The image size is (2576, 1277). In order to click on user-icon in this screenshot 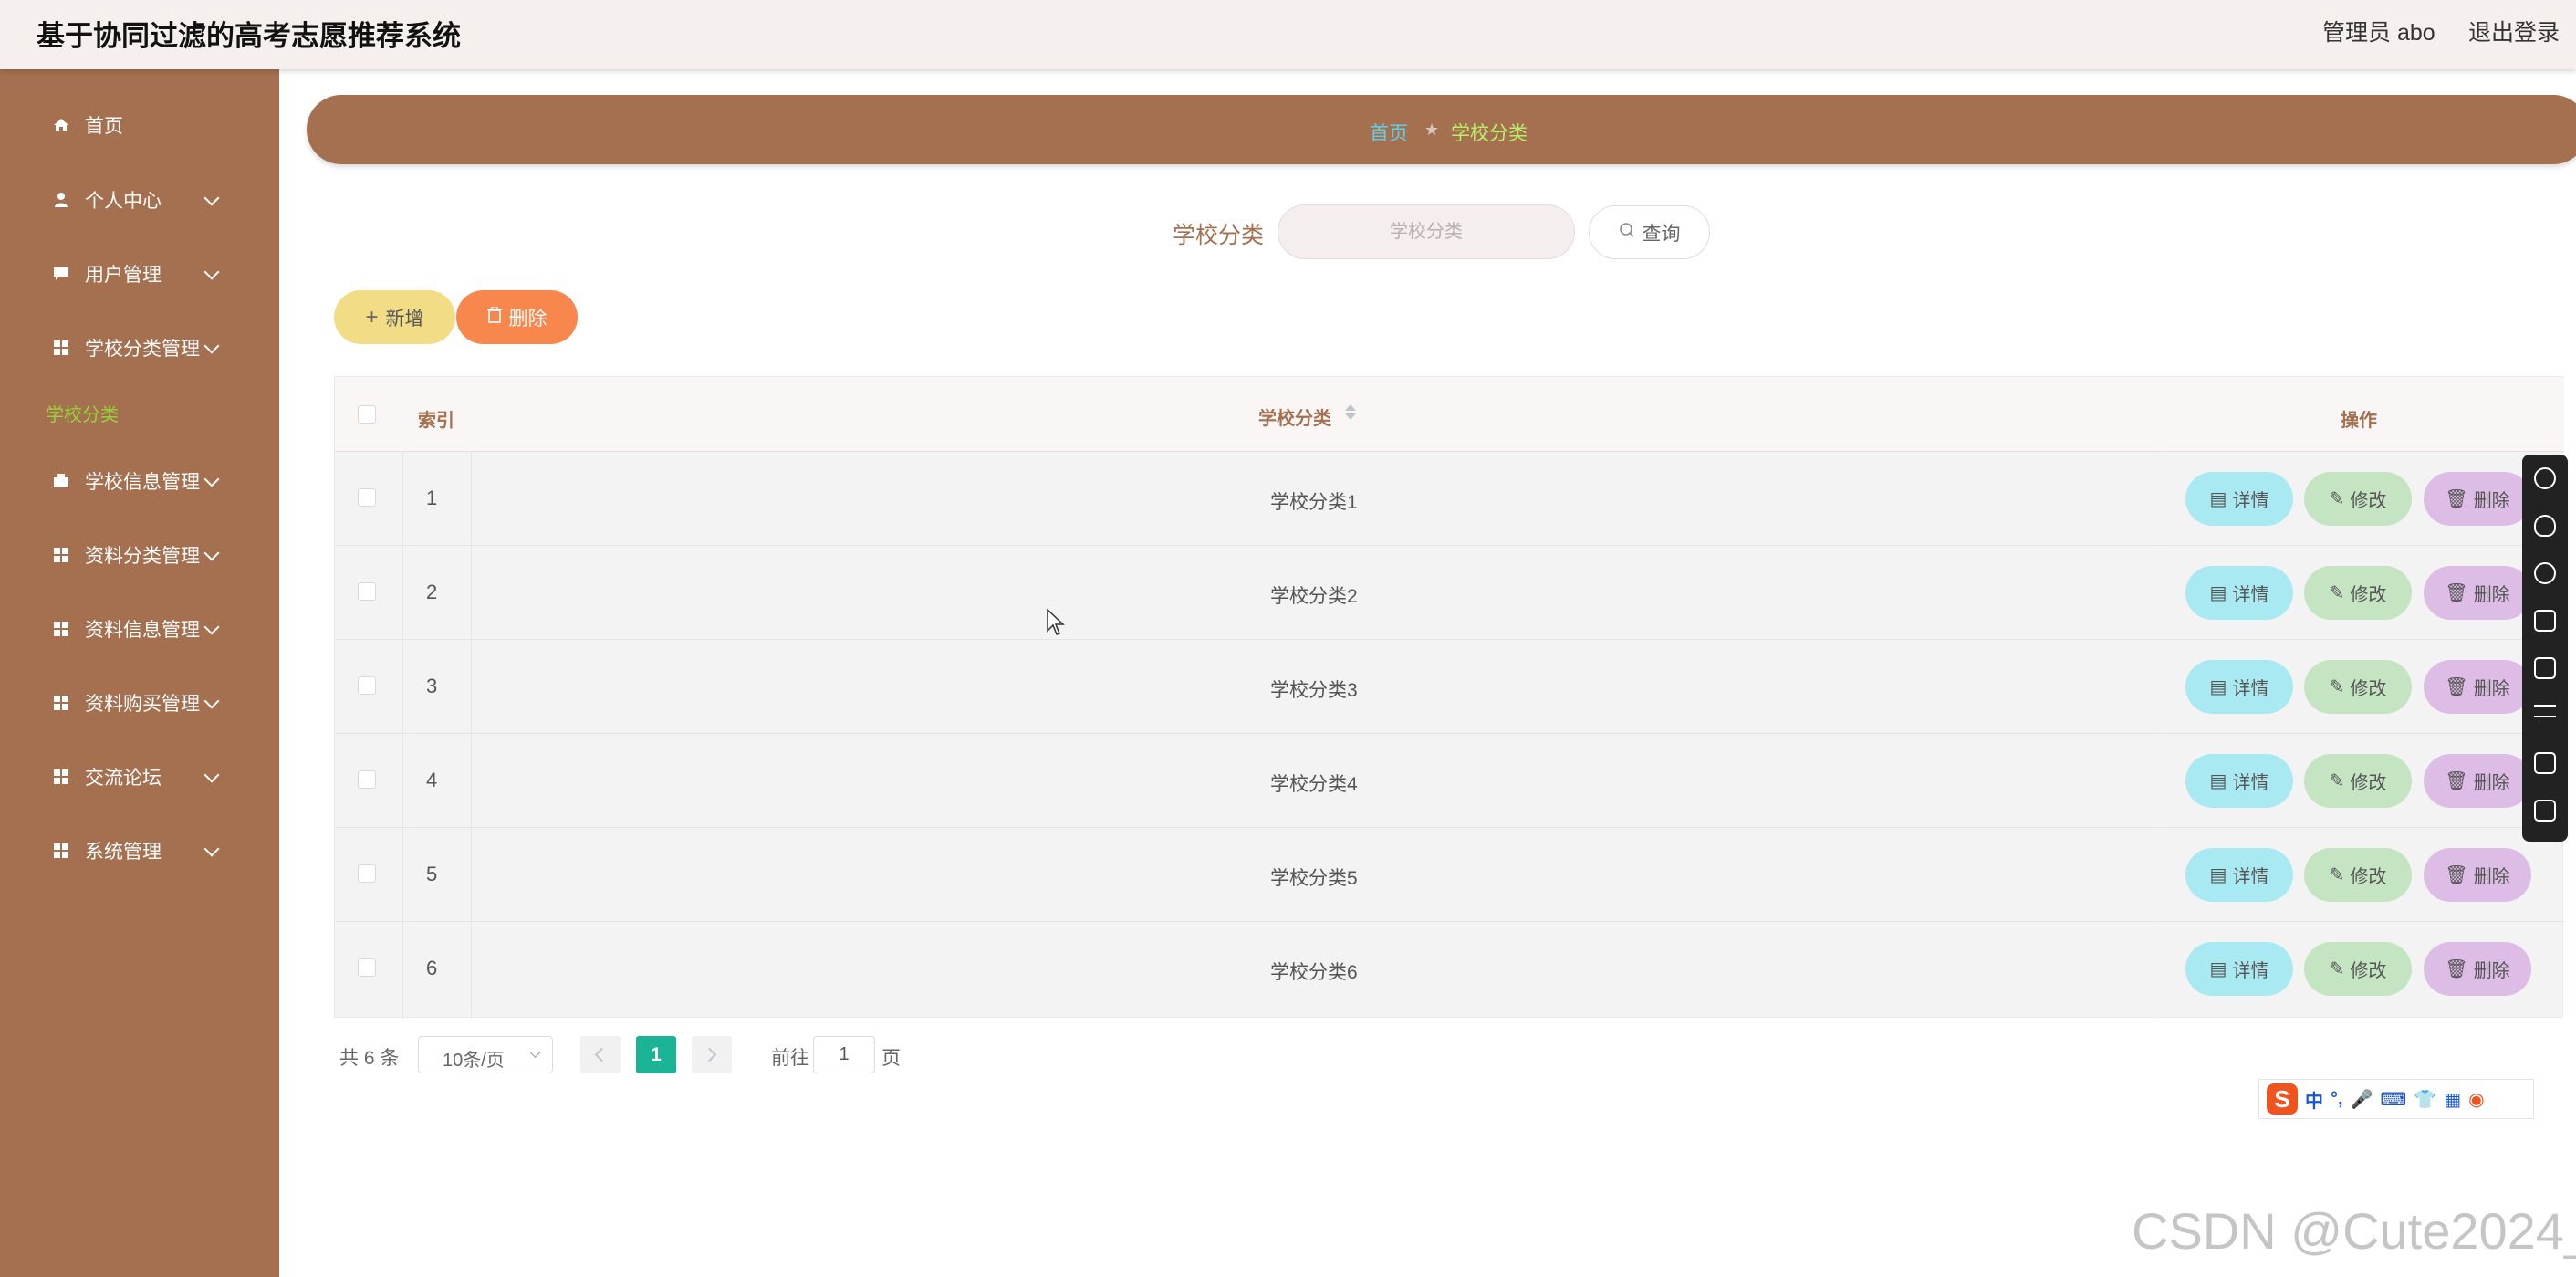, I will do `click(61, 200)`.